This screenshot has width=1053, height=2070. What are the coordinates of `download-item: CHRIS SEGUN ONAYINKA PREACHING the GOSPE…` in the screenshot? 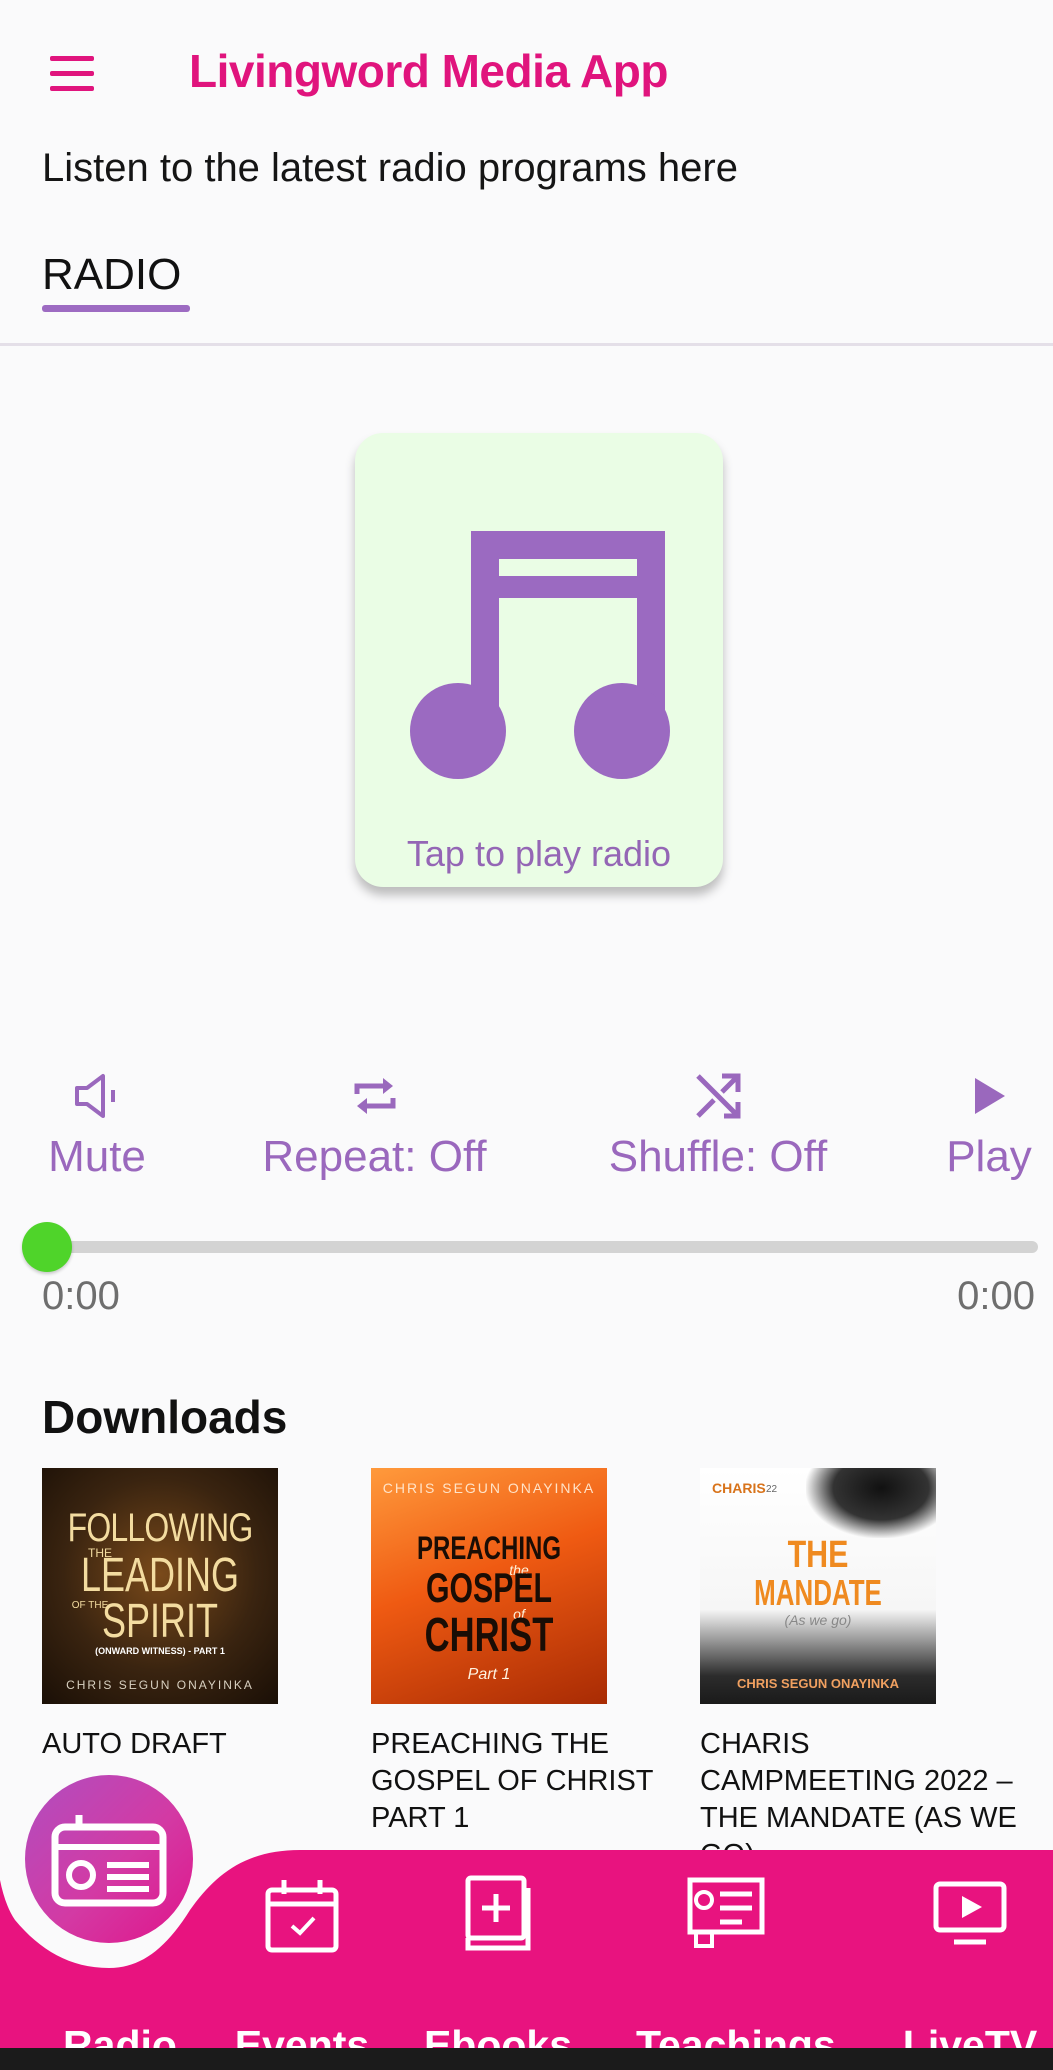 It's located at (521, 1652).